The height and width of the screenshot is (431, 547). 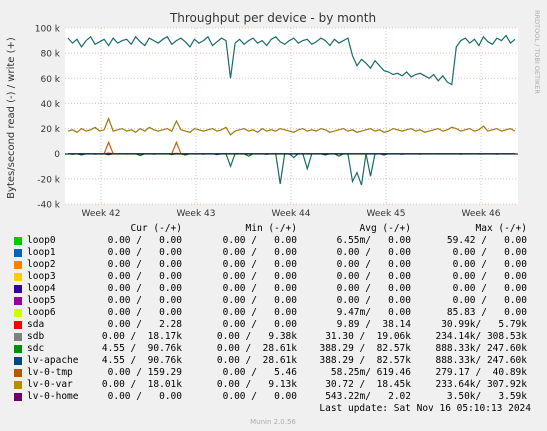 What do you see at coordinates (36, 324) in the screenshot?
I see `legend-series-name: sda` at bounding box center [36, 324].